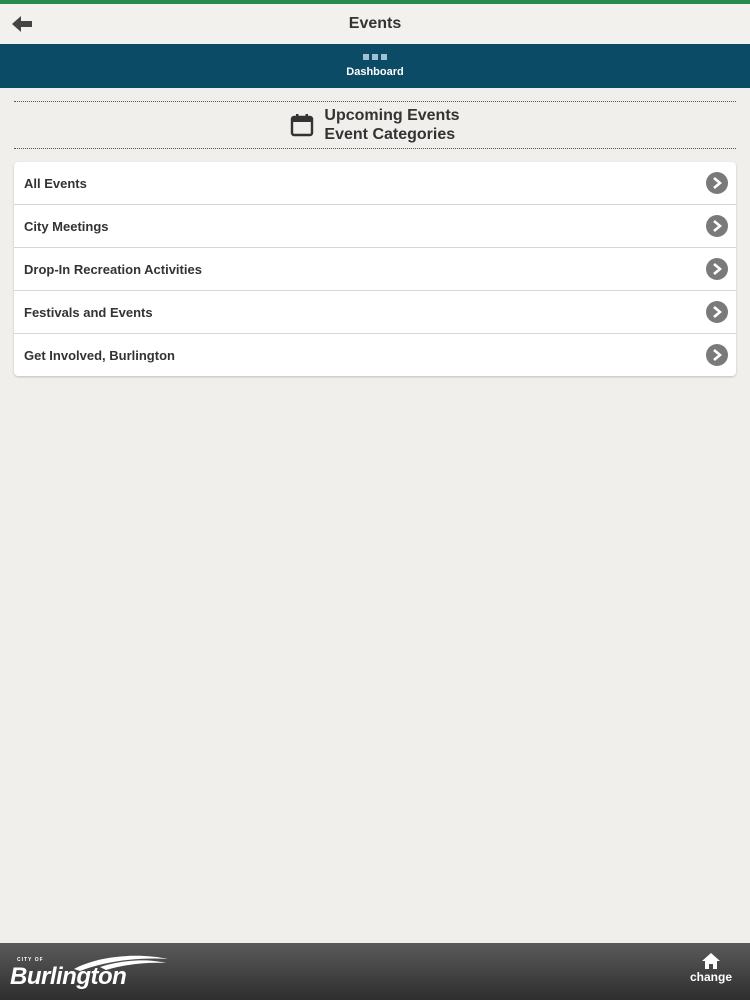 This screenshot has width=750, height=1000. Describe the element at coordinates (375, 355) in the screenshot. I see `category-item-get-involved: Get Involved, Burlington` at that location.